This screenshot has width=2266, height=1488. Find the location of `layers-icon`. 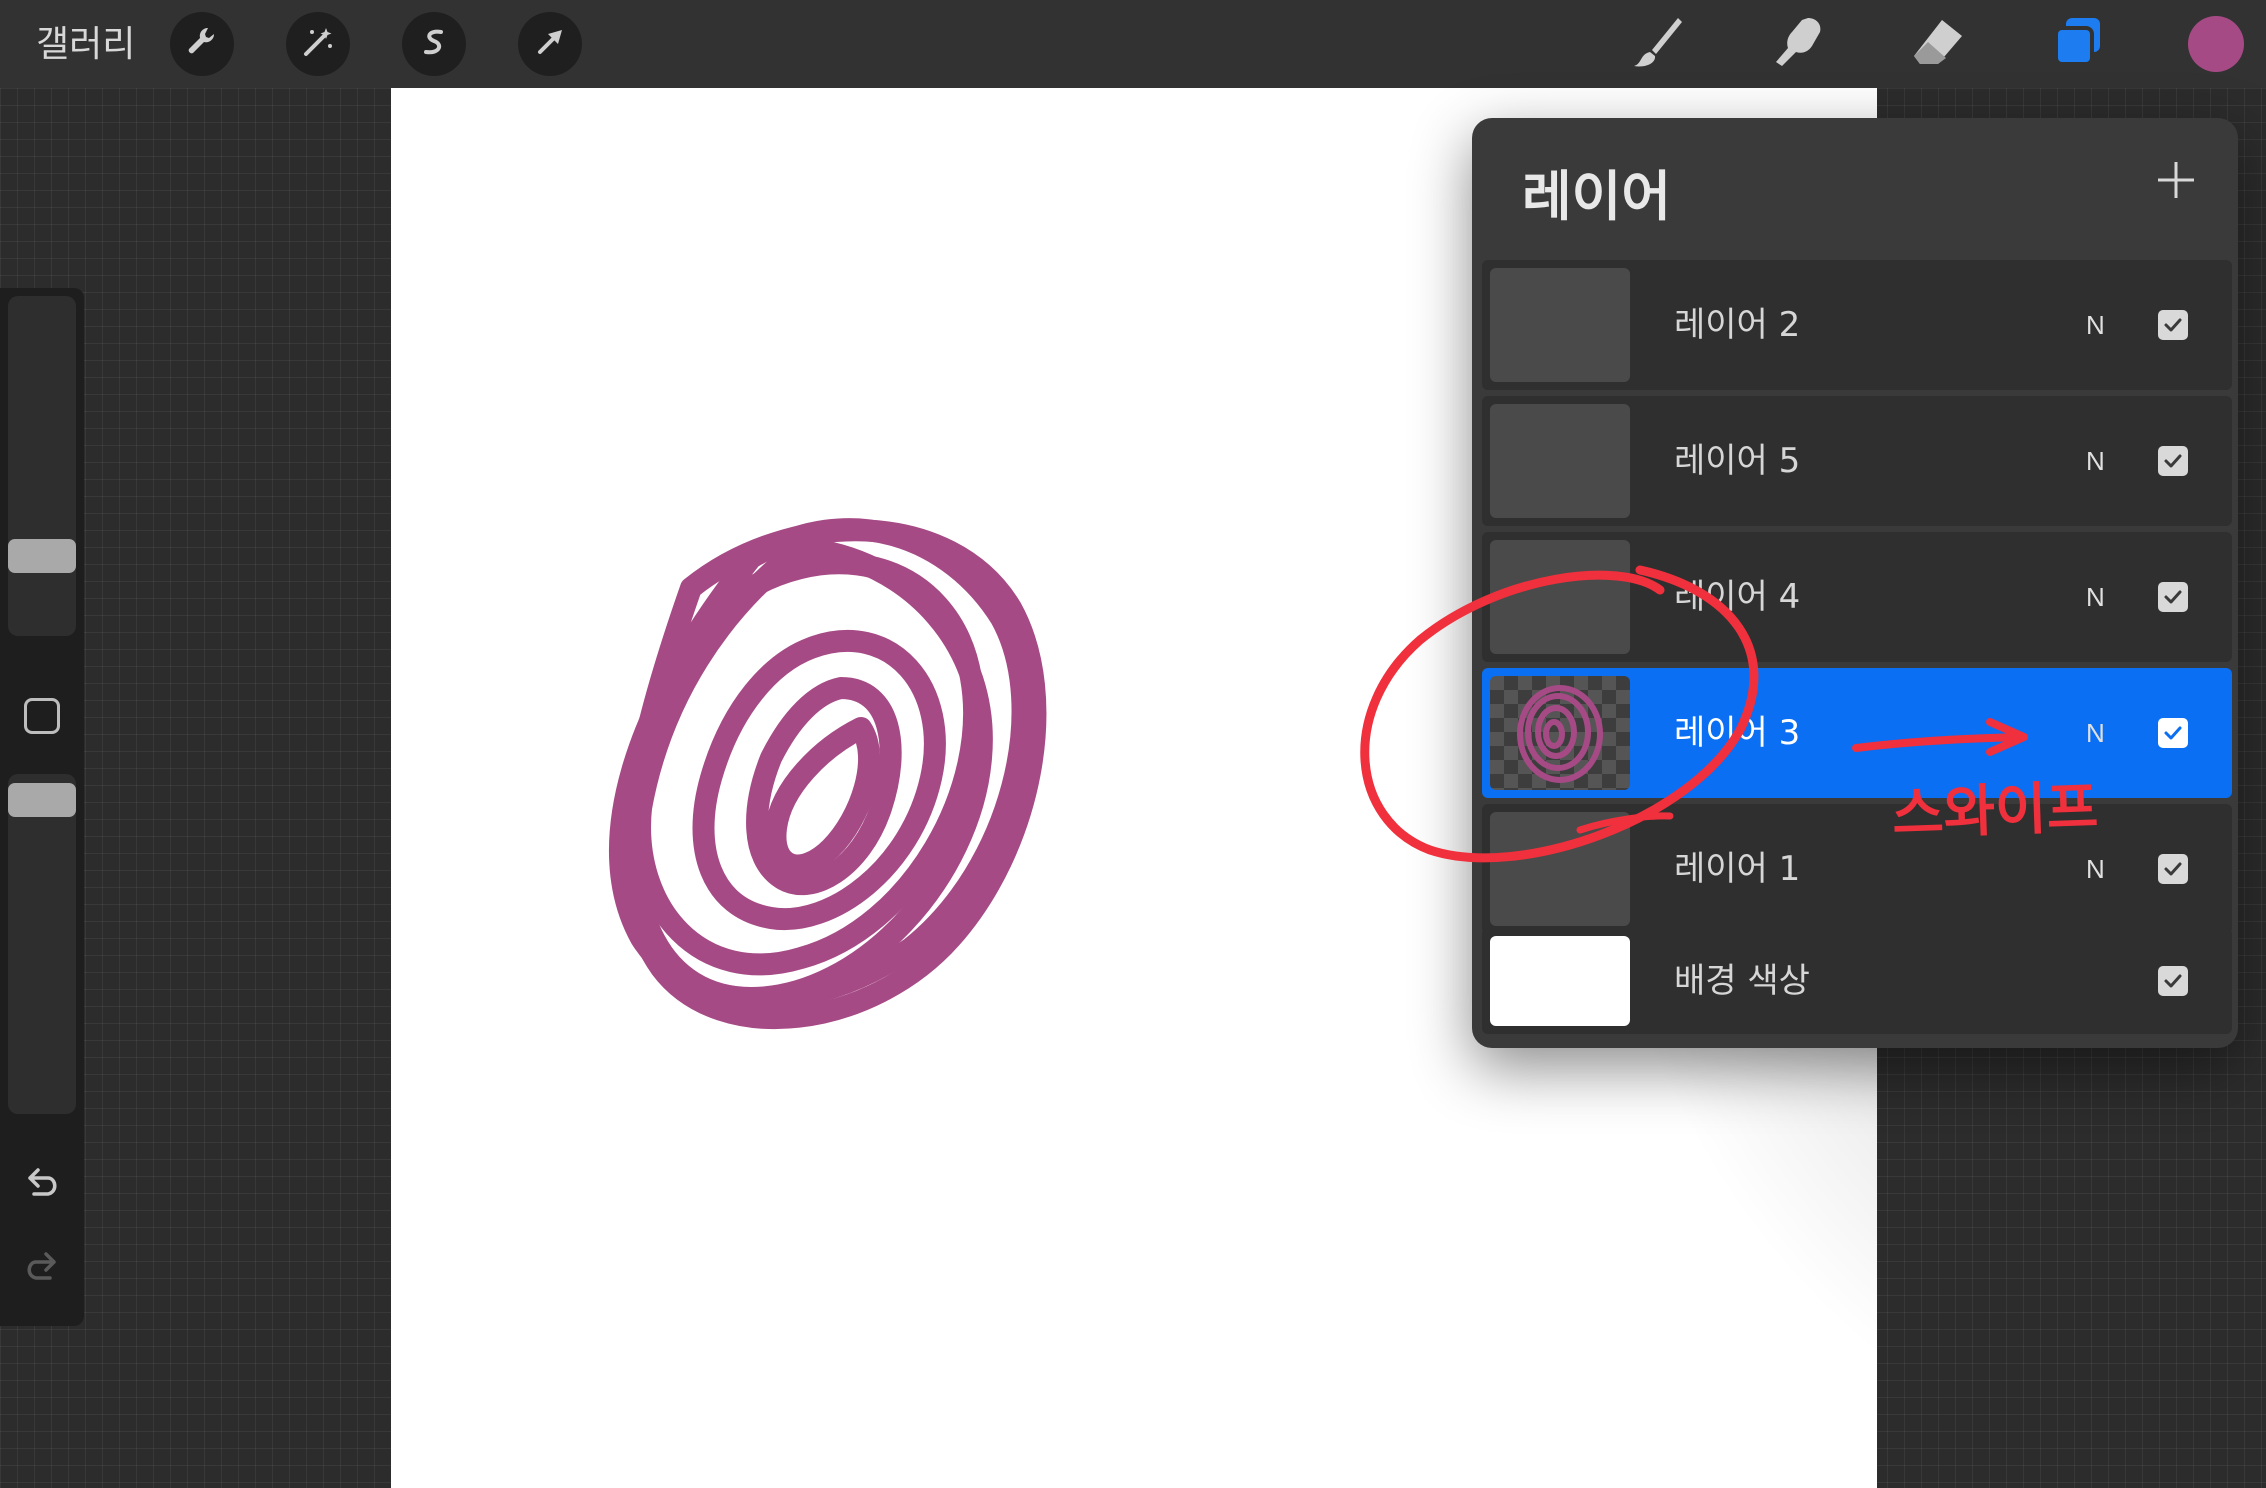

layers-icon is located at coordinates (2078, 44).